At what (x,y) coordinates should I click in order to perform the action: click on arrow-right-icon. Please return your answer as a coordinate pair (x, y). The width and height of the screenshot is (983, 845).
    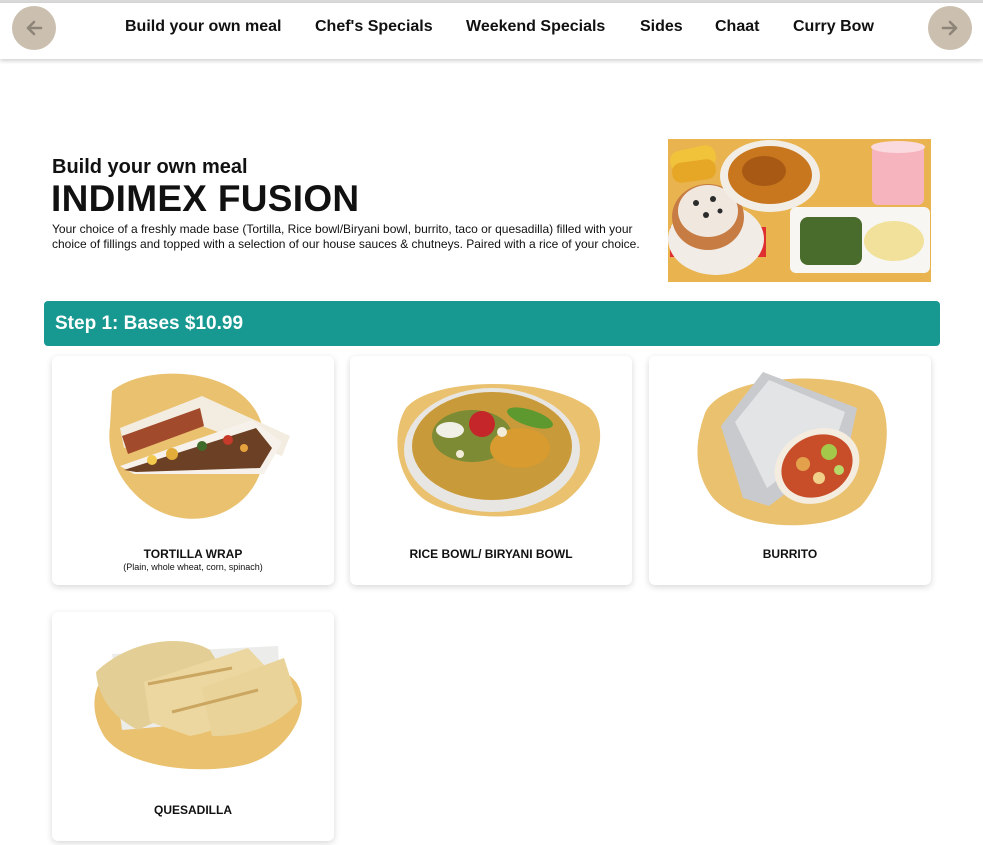
    Looking at the image, I should click on (949, 28).